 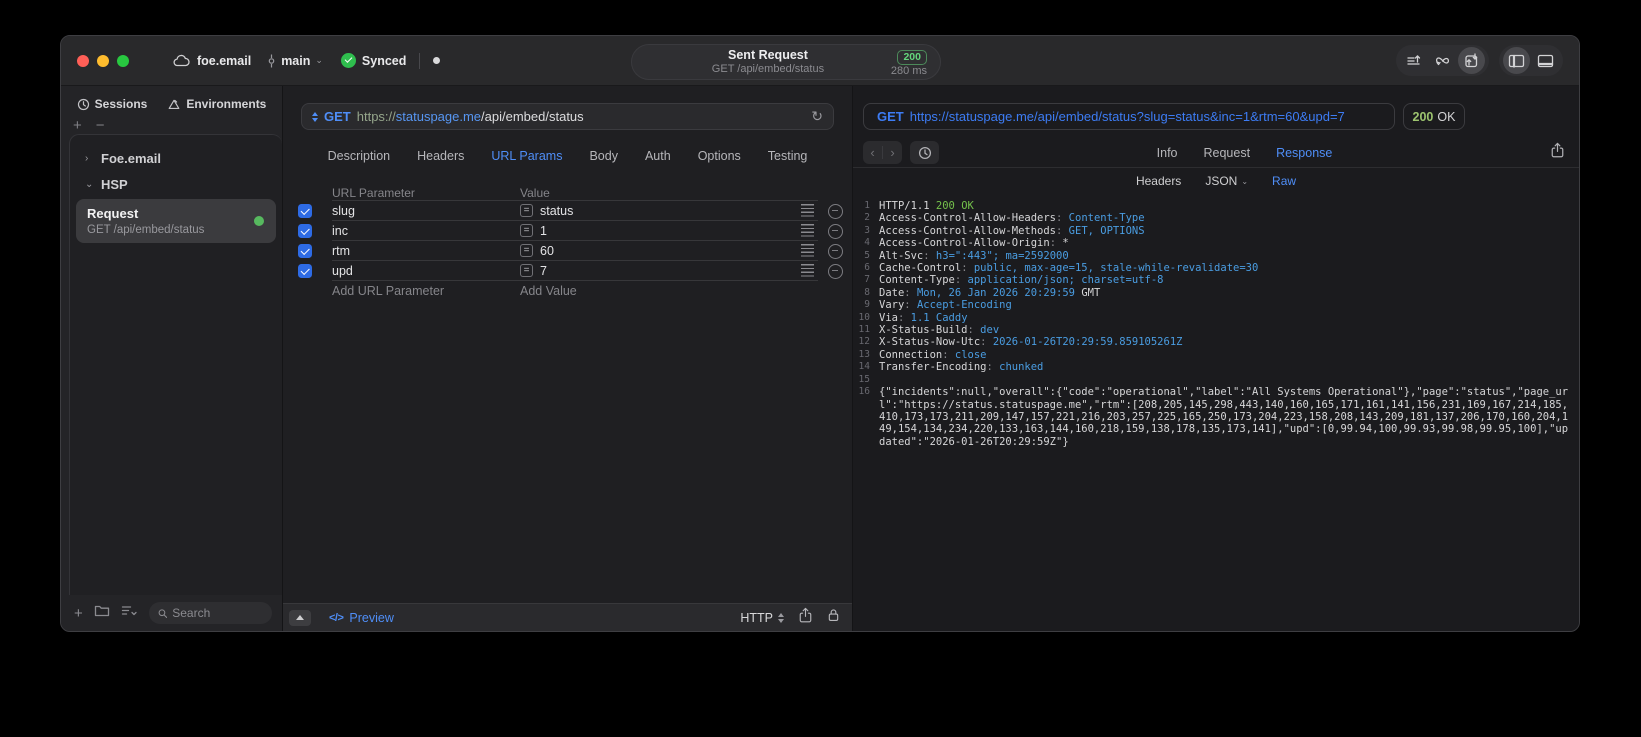 I want to click on lock-icon, so click(x=833, y=615).